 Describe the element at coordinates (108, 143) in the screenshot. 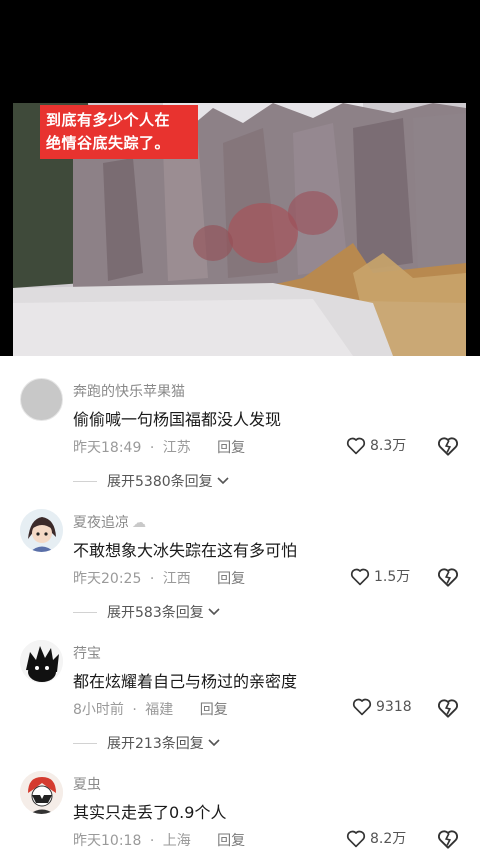

I see `caption-line-2: 绝情谷底失踪了。` at that location.